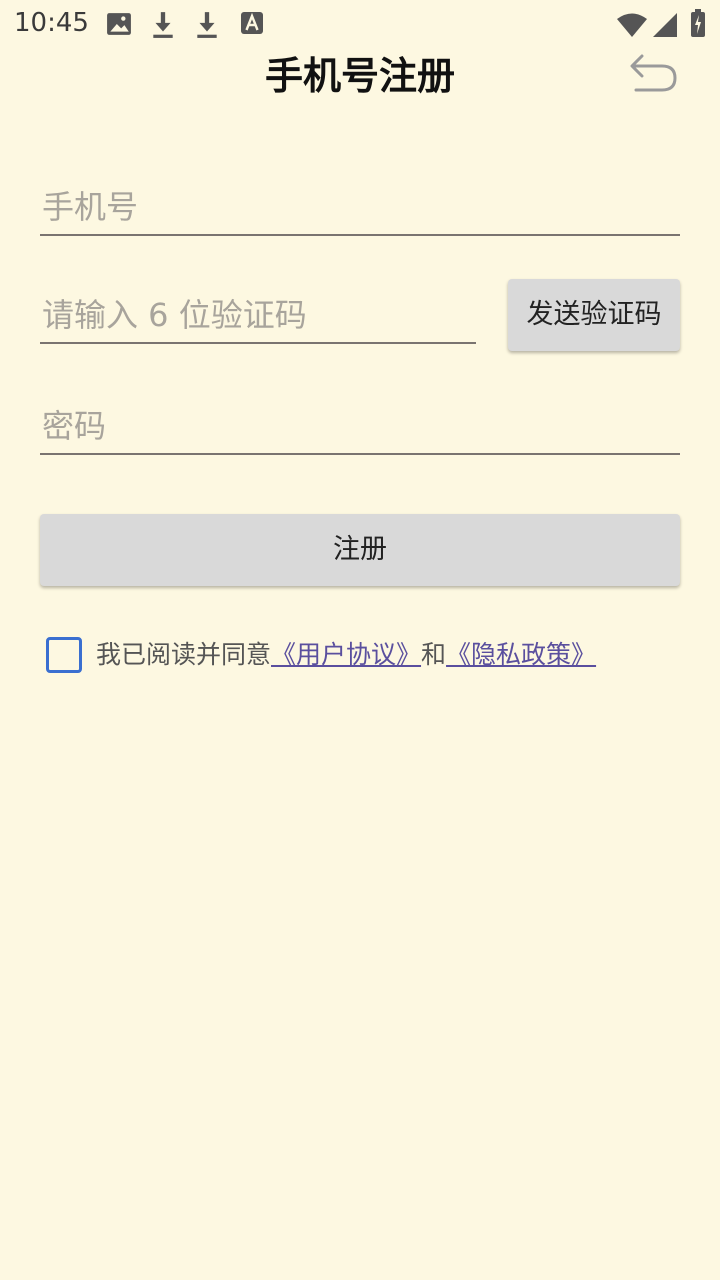 This screenshot has height=1280, width=720. Describe the element at coordinates (51, 23) in the screenshot. I see `status-time: 10:45` at that location.